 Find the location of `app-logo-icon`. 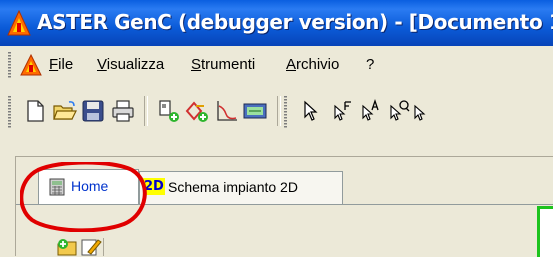

app-logo-icon is located at coordinates (19, 23).